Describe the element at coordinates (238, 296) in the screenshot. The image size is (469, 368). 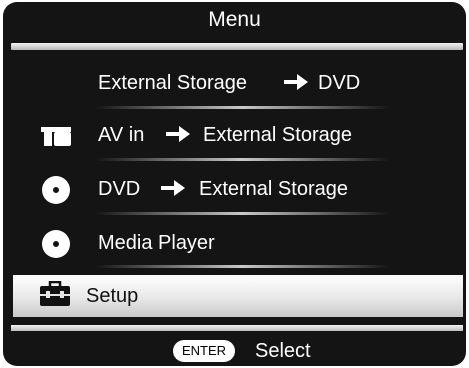
I see `menu-item-setup: Setup` at that location.